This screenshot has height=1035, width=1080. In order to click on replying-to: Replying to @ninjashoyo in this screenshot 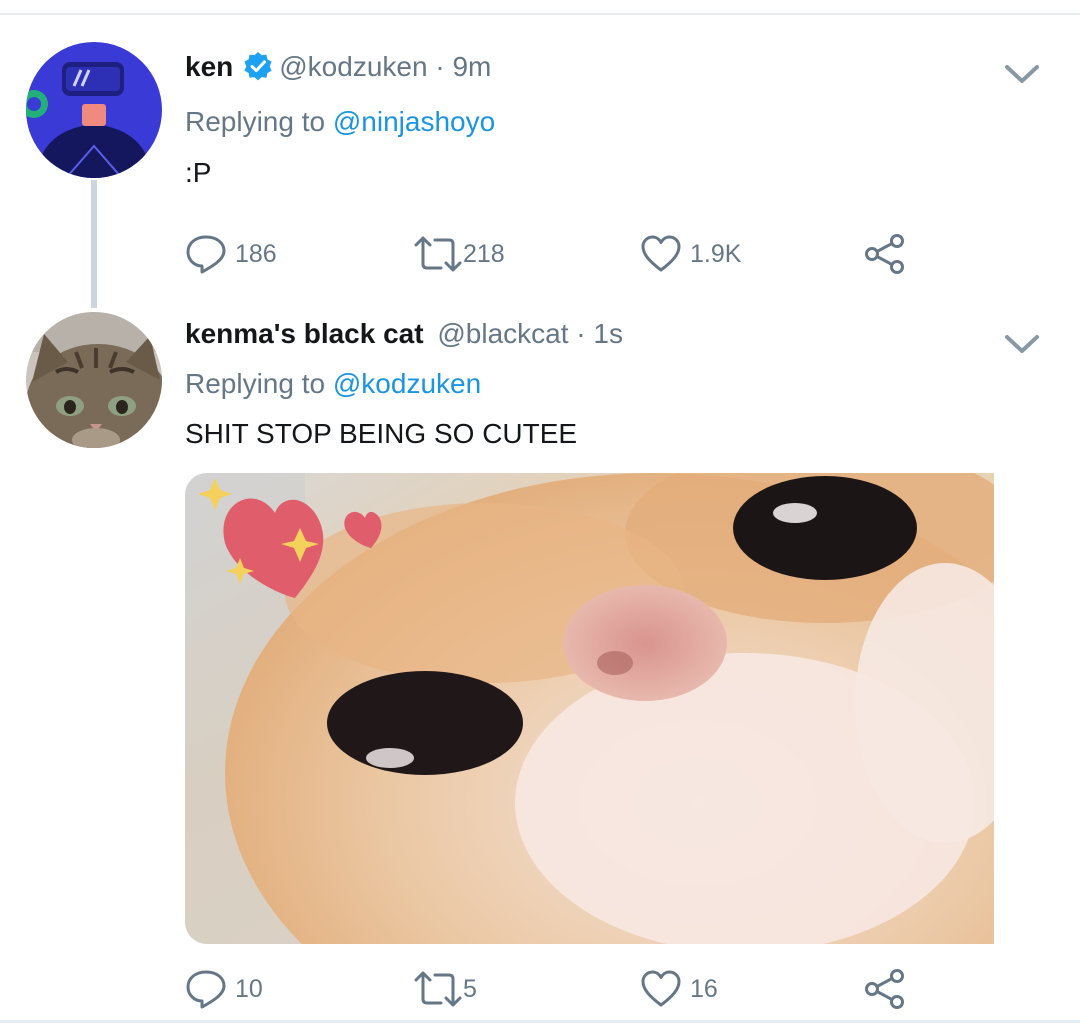, I will do `click(340, 122)`.